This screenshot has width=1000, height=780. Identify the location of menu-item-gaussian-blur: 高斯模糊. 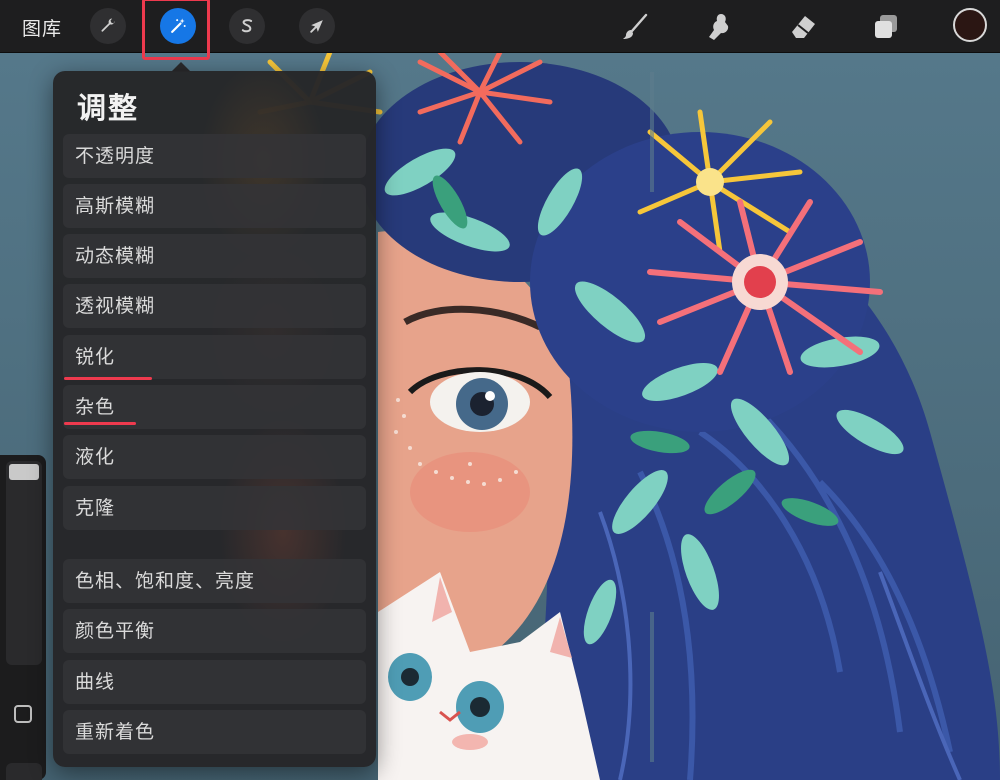
(214, 206).